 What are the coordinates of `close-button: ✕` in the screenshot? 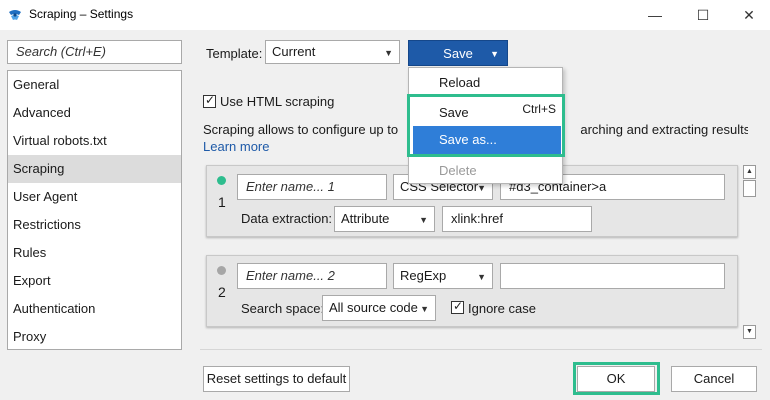 It's located at (748, 15).